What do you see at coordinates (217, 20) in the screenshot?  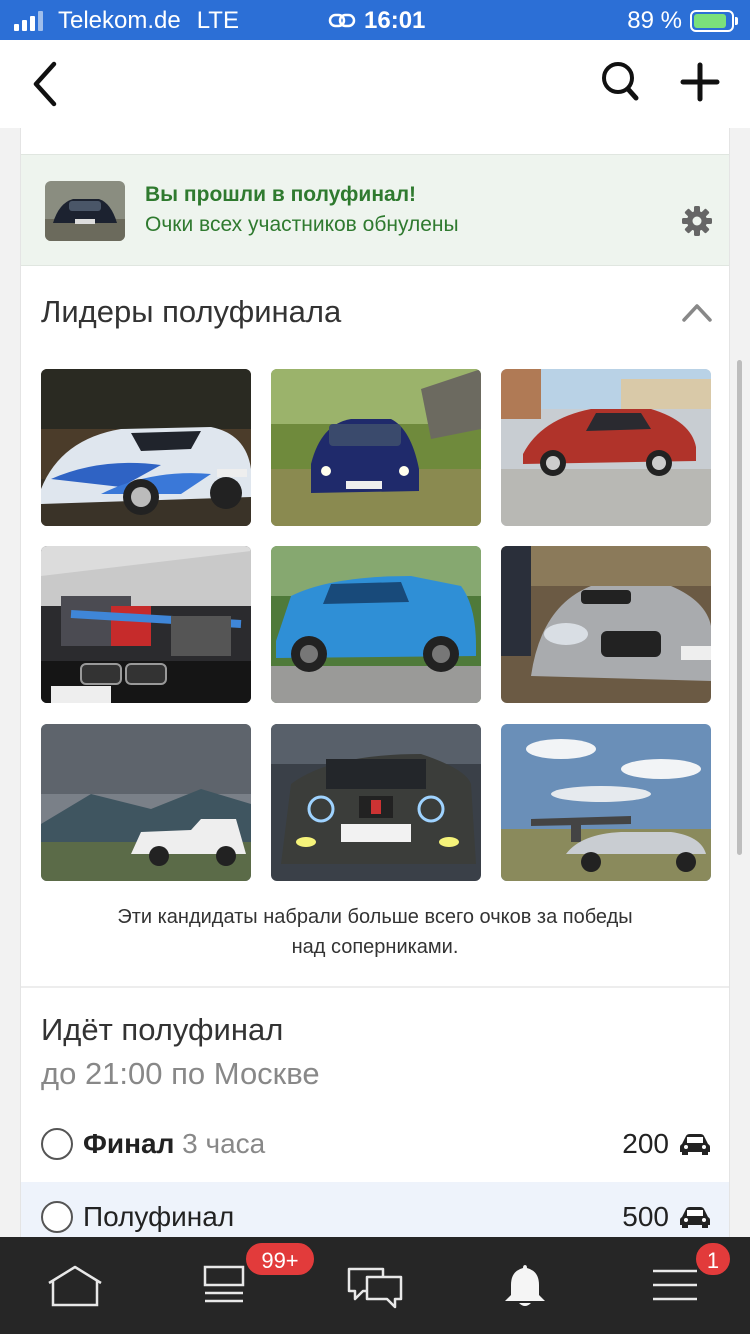 I see `network-label: LTE` at bounding box center [217, 20].